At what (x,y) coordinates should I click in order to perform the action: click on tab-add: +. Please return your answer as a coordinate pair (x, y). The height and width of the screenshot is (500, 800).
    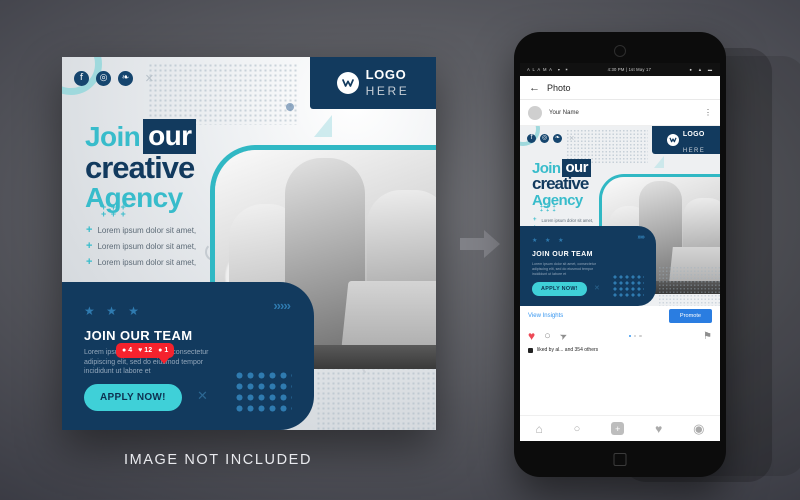
    Looking at the image, I should click on (618, 428).